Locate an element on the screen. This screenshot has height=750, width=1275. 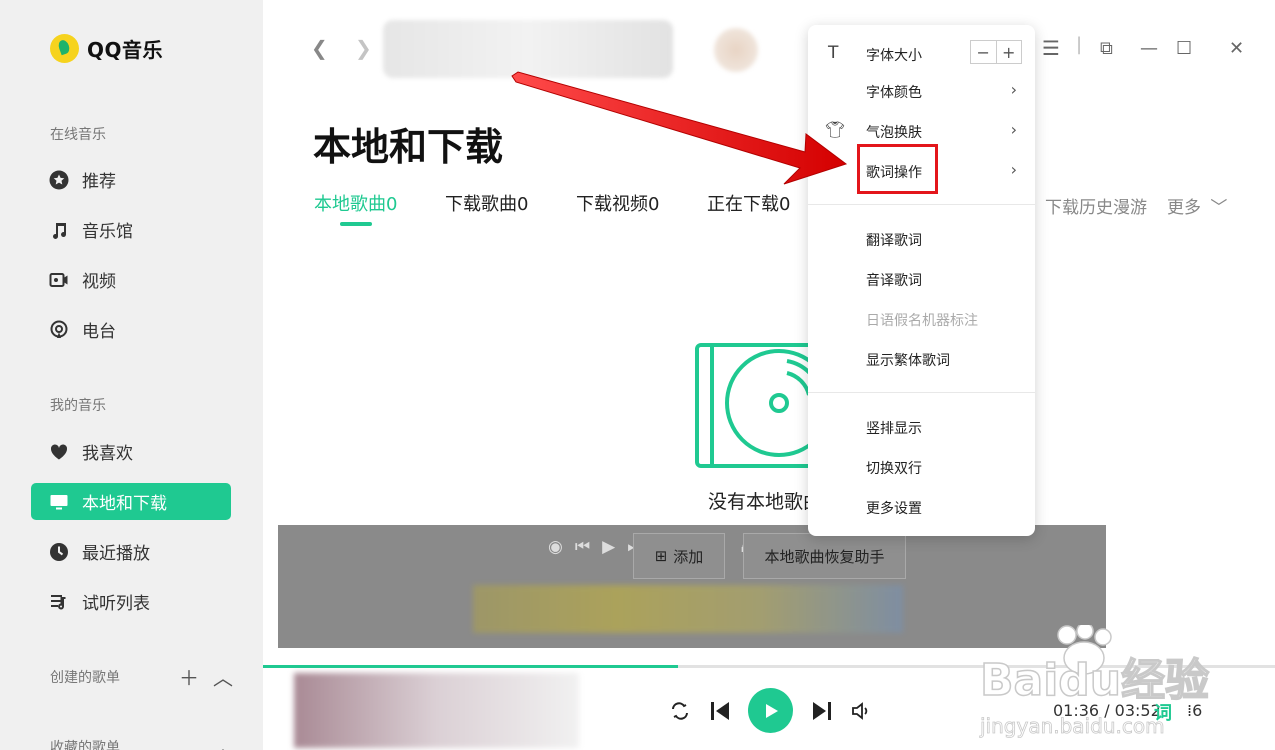
add-button-label: 添加 is located at coordinates (688, 556).